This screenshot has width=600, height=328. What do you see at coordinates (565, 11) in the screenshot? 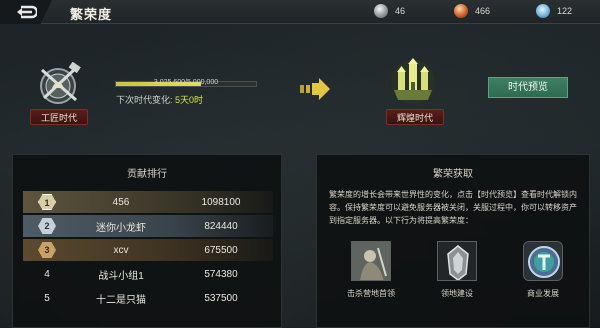
I see `resource-gem-value: 122` at bounding box center [565, 11].